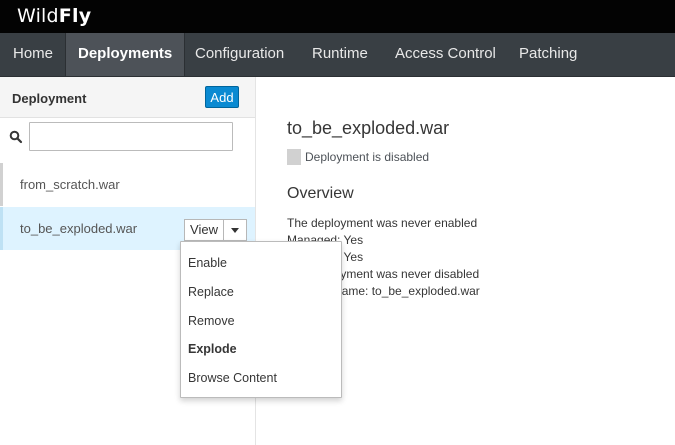  I want to click on nav-access-control: Access Control, so click(445, 54).